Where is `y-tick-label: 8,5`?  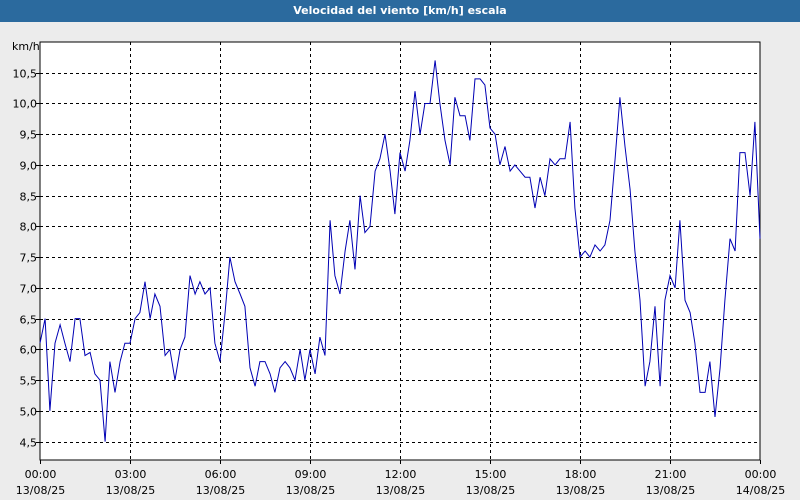 y-tick-label: 8,5 is located at coordinates (29, 197).